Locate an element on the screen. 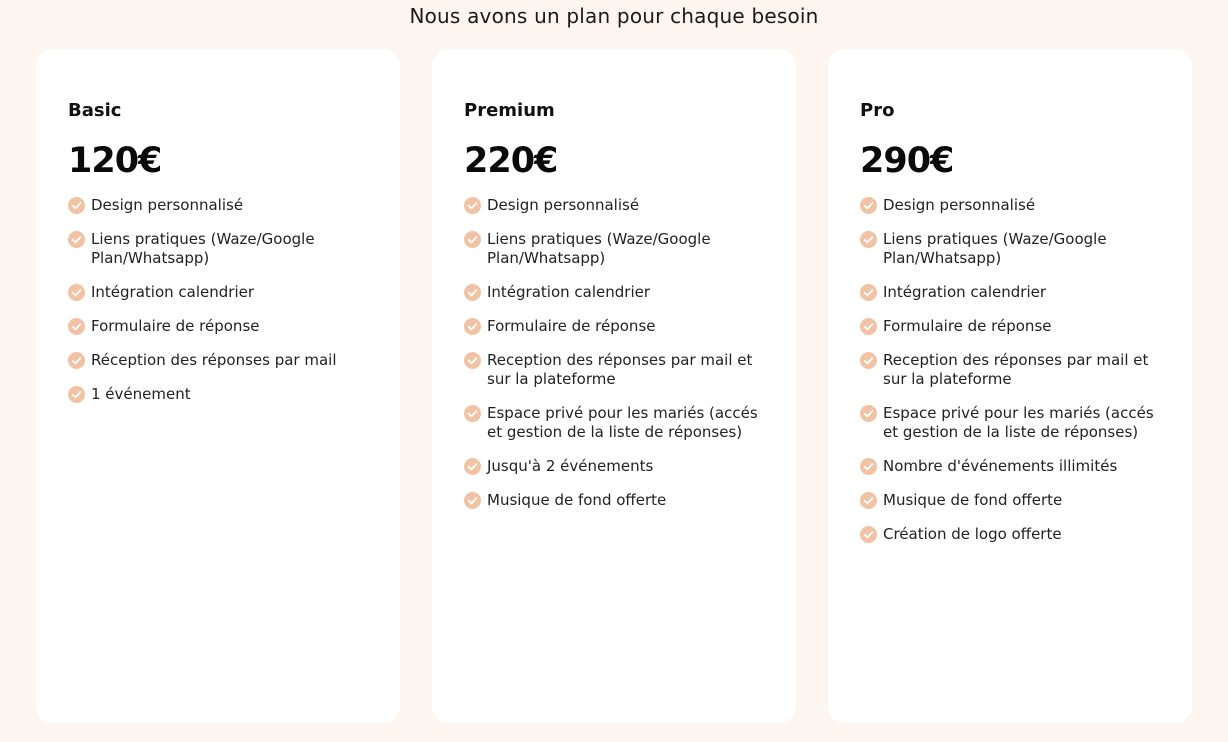  plan-name: Pro is located at coordinates (877, 110).